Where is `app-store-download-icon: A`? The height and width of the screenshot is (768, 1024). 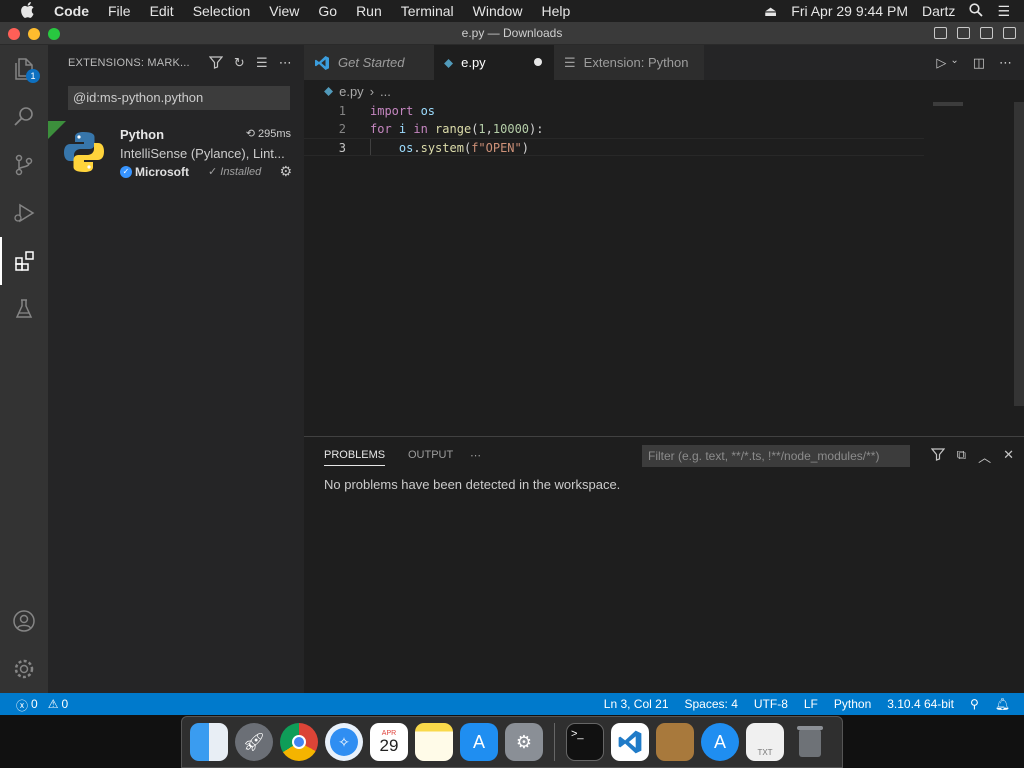
app-store-download-icon: A is located at coordinates (720, 742).